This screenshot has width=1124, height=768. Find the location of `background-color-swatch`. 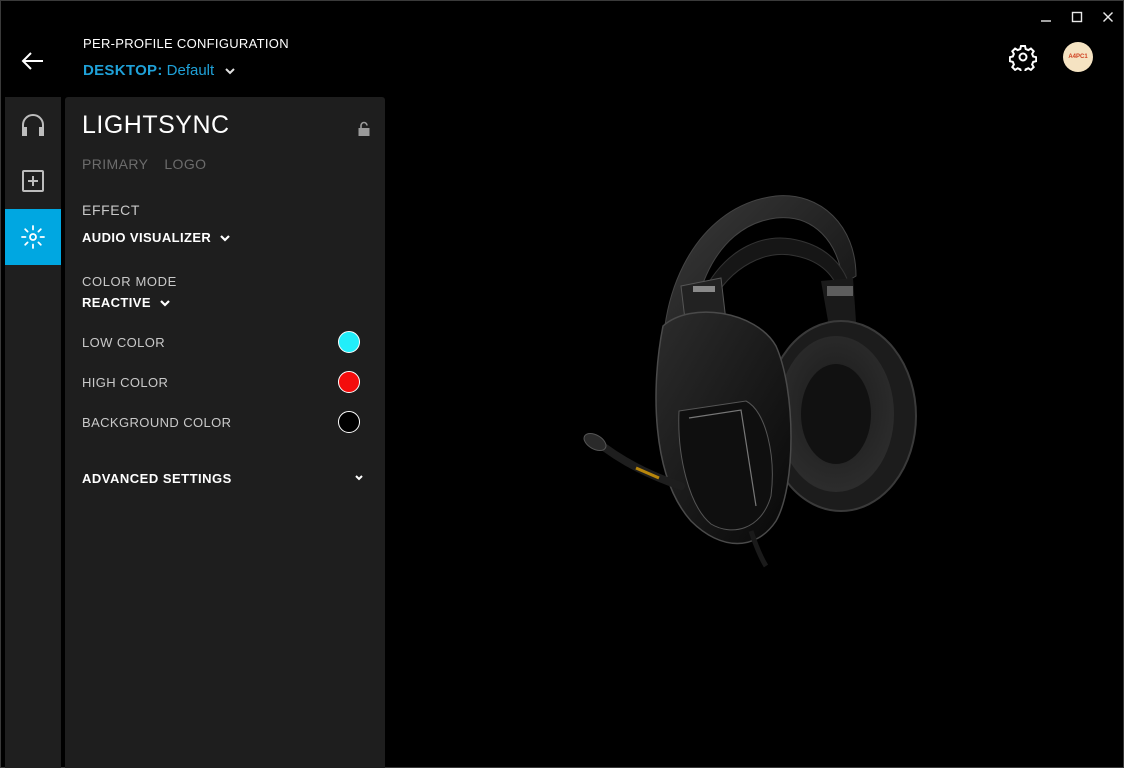

background-color-swatch is located at coordinates (349, 422).